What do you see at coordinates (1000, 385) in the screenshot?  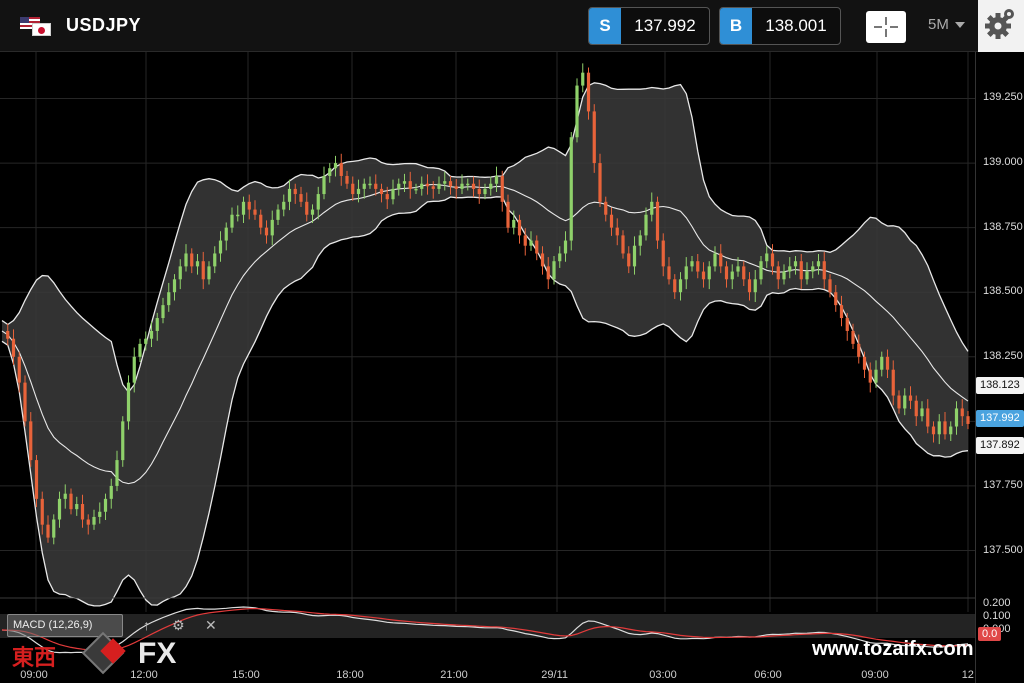 I see `upper-band-price-tag: 138.123` at bounding box center [1000, 385].